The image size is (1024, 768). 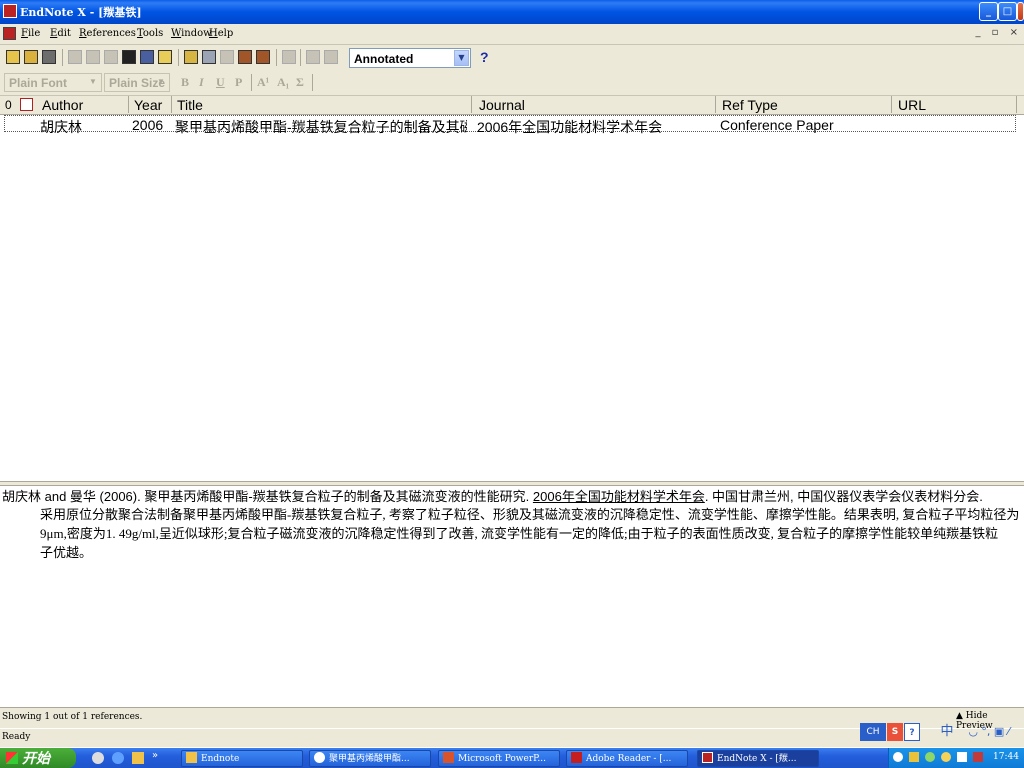 What do you see at coordinates (9, 33) in the screenshot?
I see `document-icon` at bounding box center [9, 33].